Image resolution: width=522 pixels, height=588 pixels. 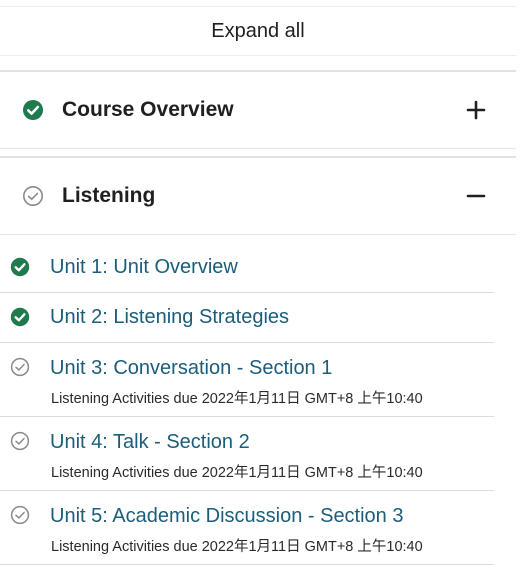 What do you see at coordinates (109, 195) in the screenshot?
I see `section-title: Listening` at bounding box center [109, 195].